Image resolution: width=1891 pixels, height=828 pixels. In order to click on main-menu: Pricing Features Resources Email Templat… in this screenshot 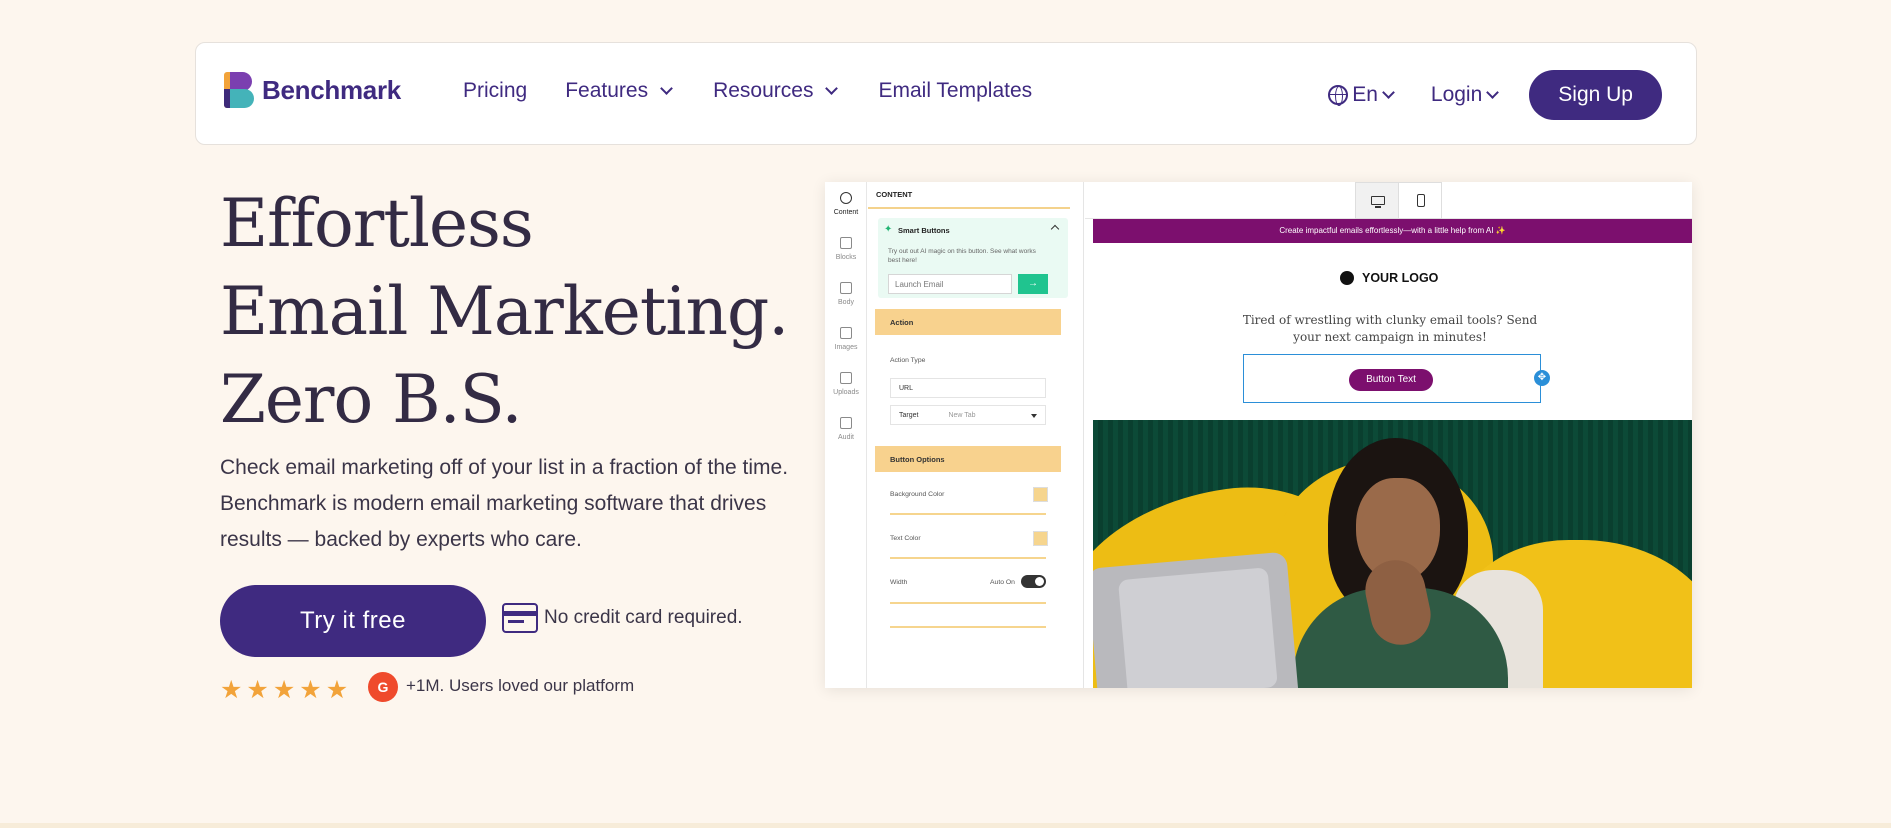, I will do `click(747, 91)`.